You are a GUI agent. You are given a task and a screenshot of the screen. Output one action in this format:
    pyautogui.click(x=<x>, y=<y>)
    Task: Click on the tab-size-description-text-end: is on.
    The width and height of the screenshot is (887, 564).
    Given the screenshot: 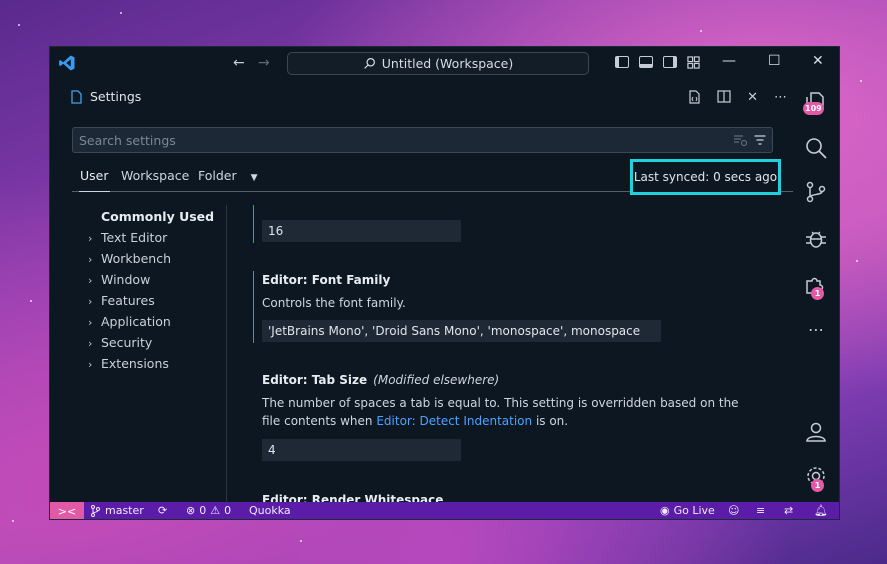 What is the action you would take?
    pyautogui.click(x=550, y=421)
    